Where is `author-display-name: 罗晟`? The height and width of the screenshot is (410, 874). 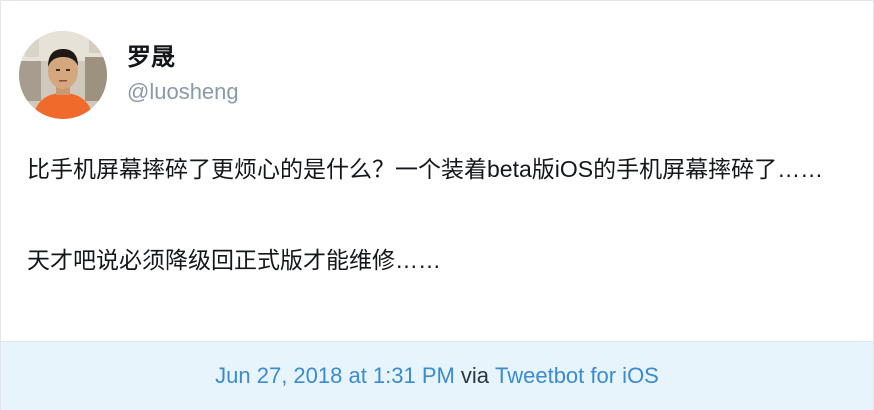
author-display-name: 罗晟 is located at coordinates (183, 58).